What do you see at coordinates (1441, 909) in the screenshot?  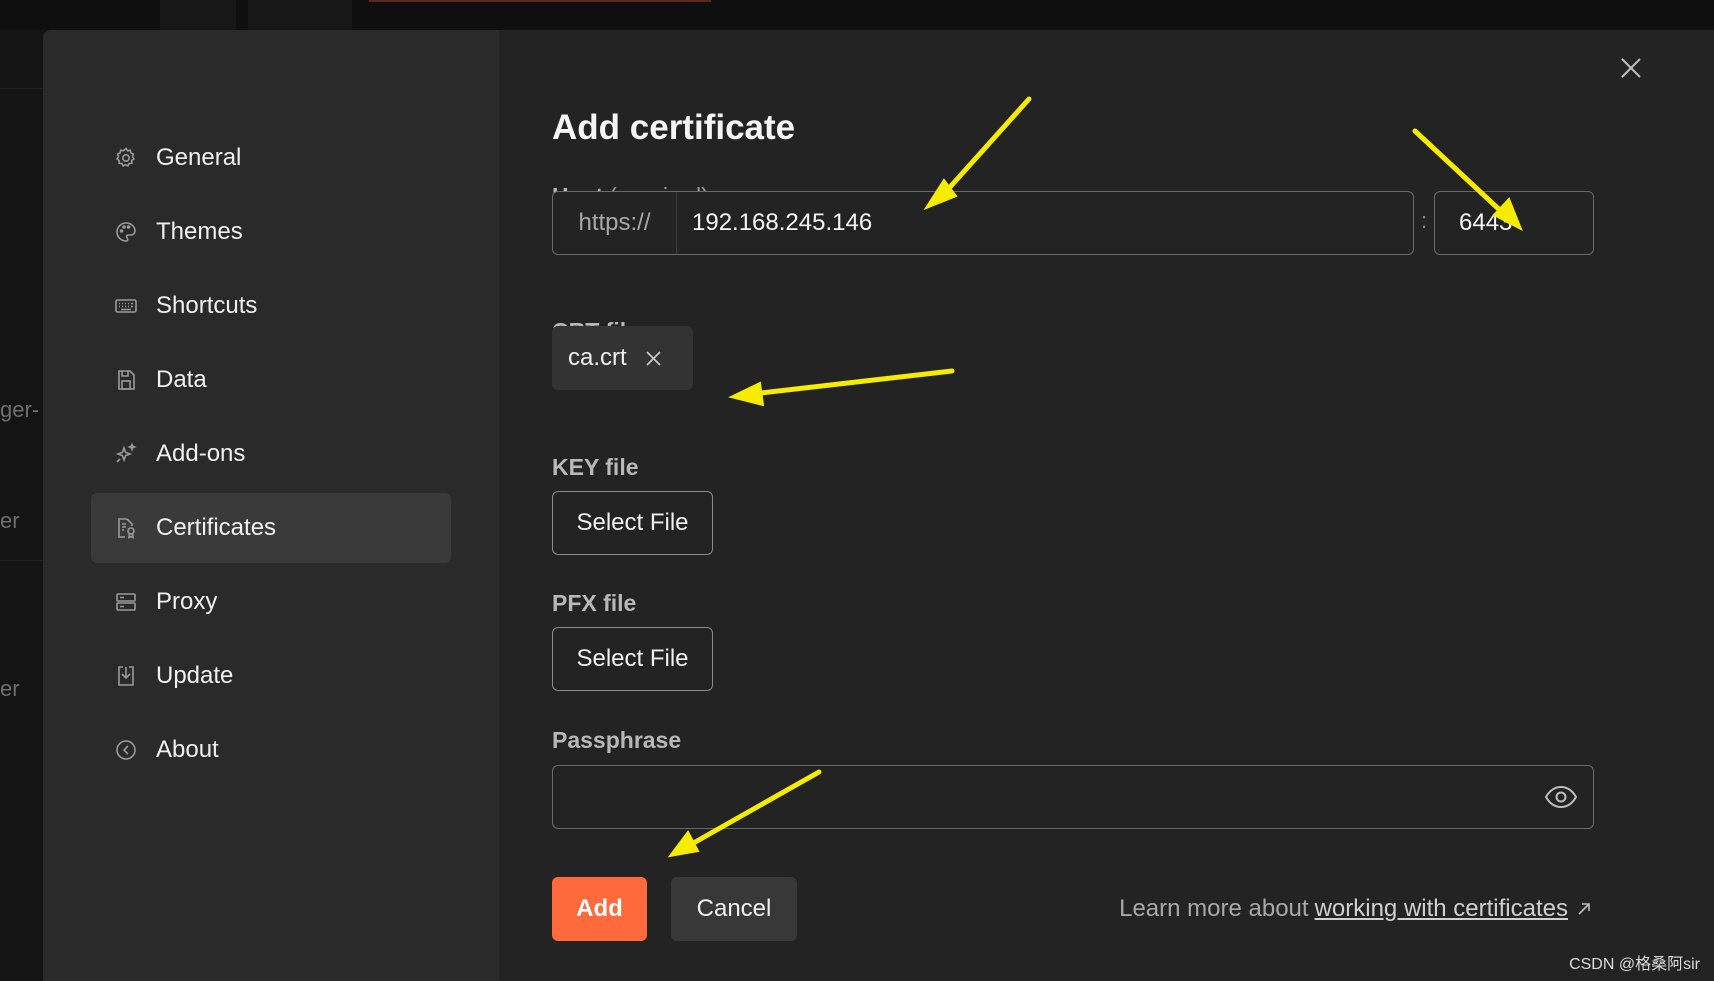 I see `certificates-docs-link: working with certificates` at bounding box center [1441, 909].